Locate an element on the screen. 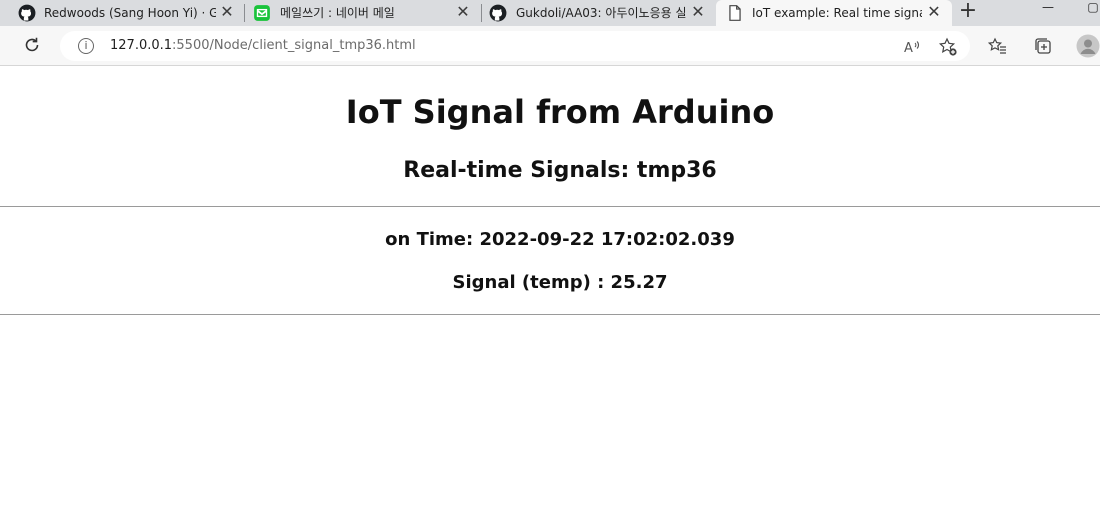 The width and height of the screenshot is (1100, 512). tab-title: Redwoods (Sang Hoon Yi) · GitH is located at coordinates (130, 13).